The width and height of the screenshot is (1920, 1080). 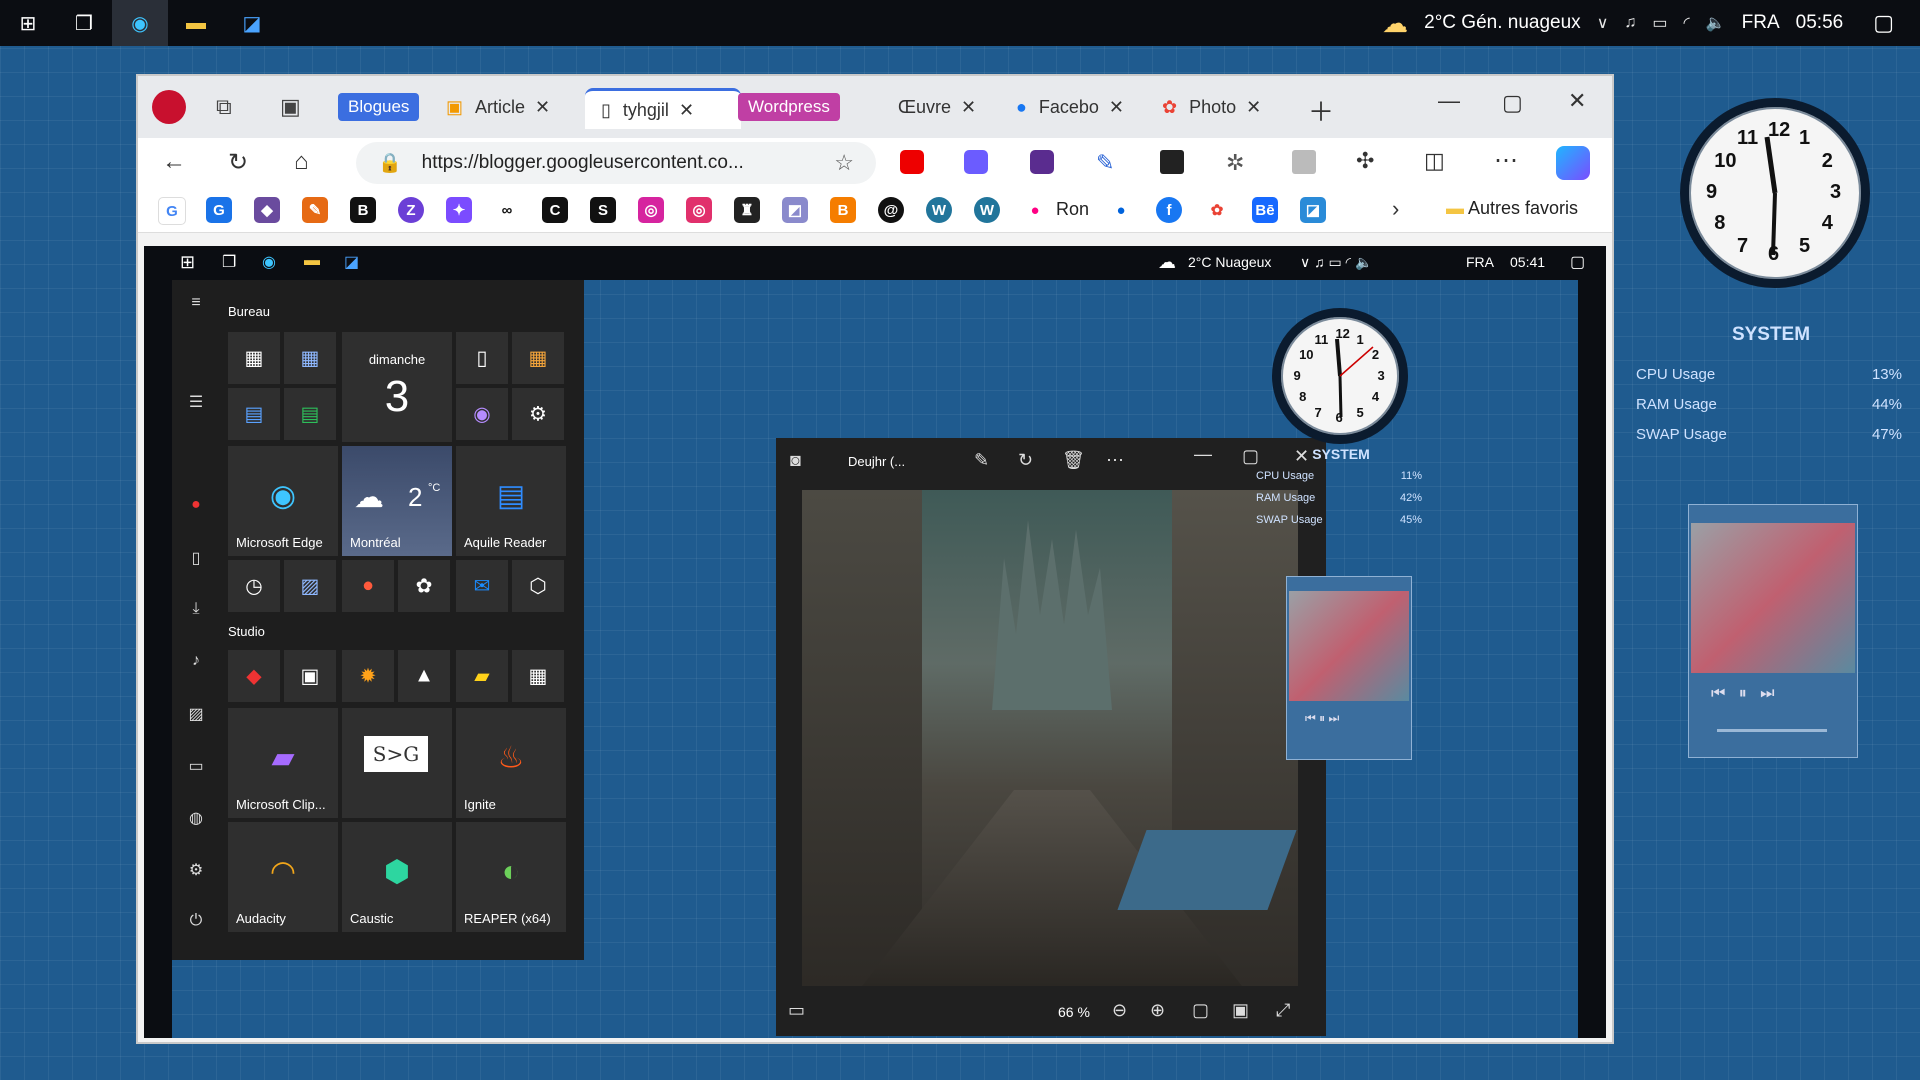 What do you see at coordinates (267, 210) in the screenshot?
I see `emblem-fav-icon: ◆` at bounding box center [267, 210].